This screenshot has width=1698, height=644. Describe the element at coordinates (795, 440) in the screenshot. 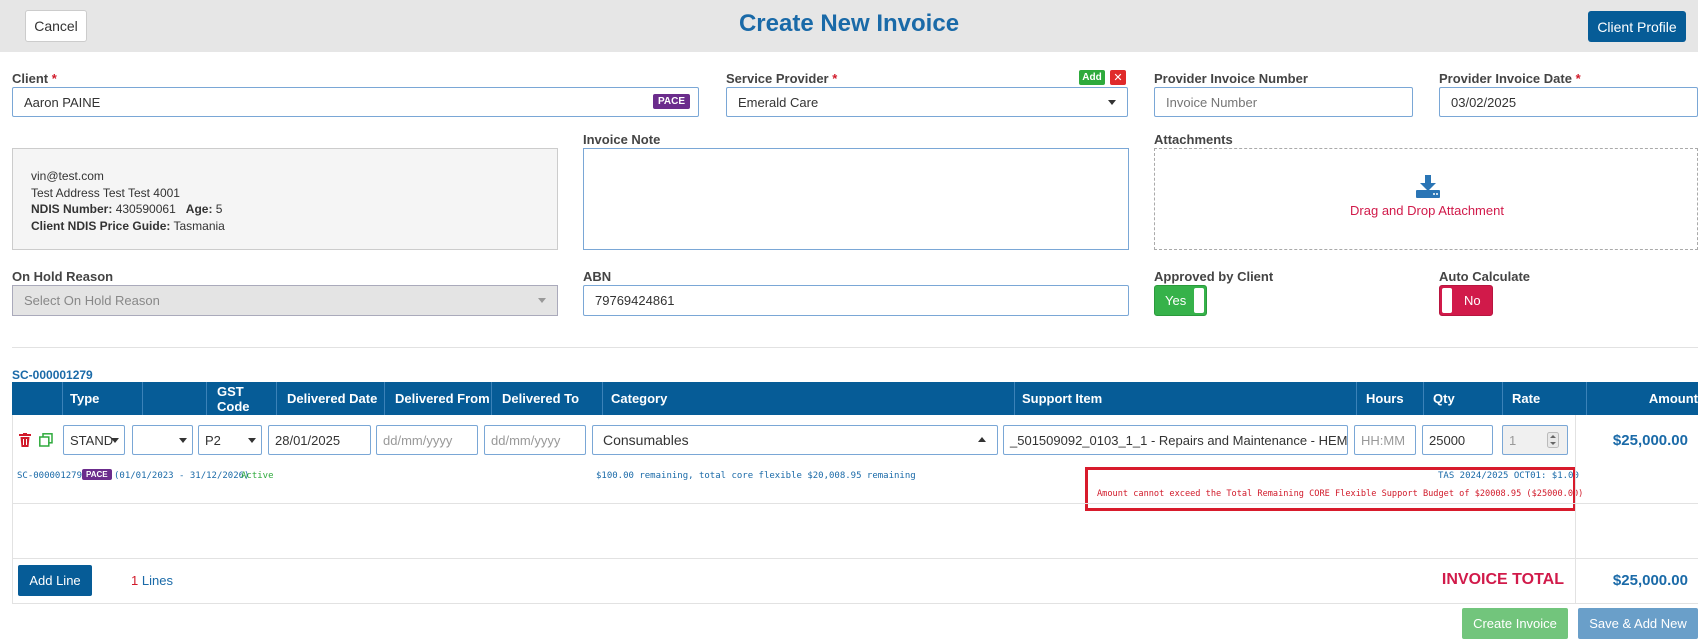

I see `category-select: Consumables` at that location.